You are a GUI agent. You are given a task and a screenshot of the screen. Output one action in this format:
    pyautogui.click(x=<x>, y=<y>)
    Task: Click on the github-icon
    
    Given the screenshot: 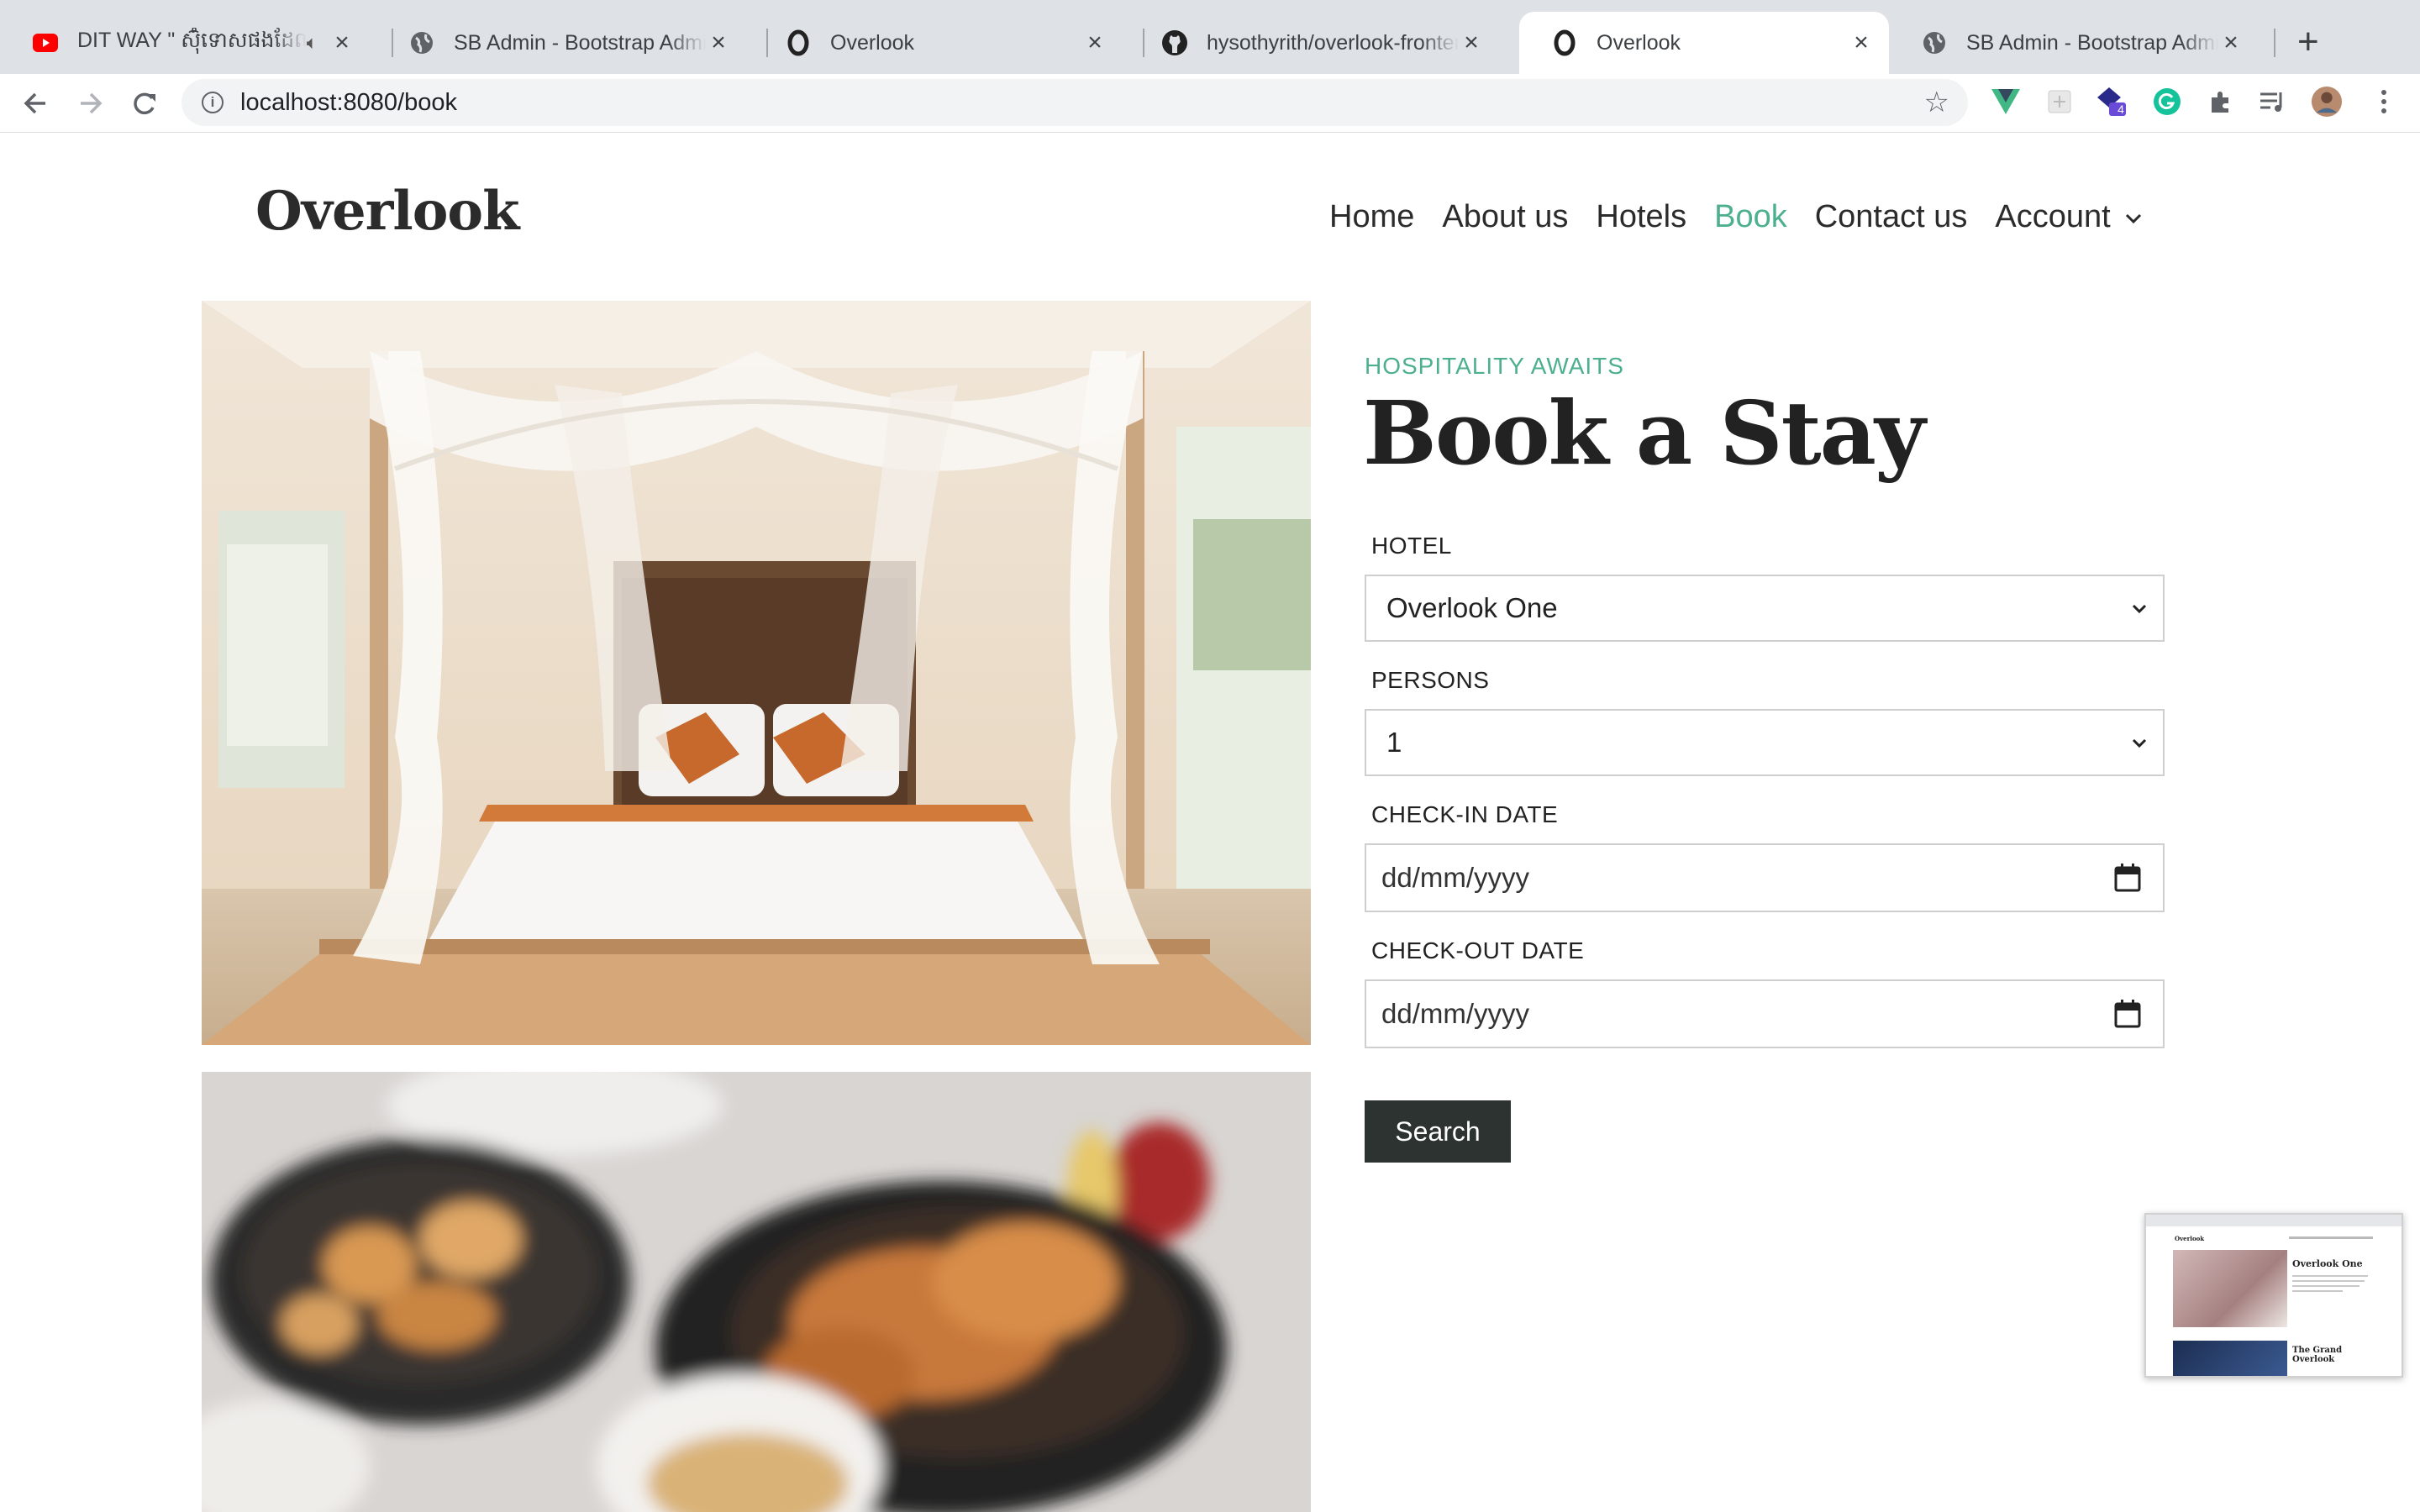 What is the action you would take?
    pyautogui.click(x=1174, y=42)
    